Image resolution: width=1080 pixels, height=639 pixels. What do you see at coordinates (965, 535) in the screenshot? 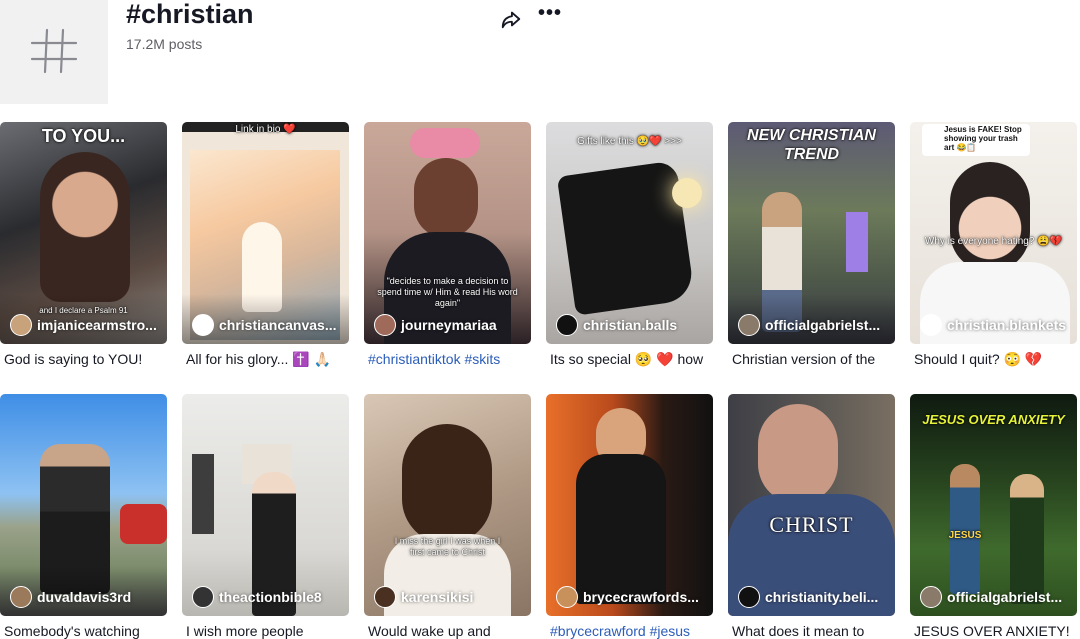
I see `video-sub-overlay: JESUS` at bounding box center [965, 535].